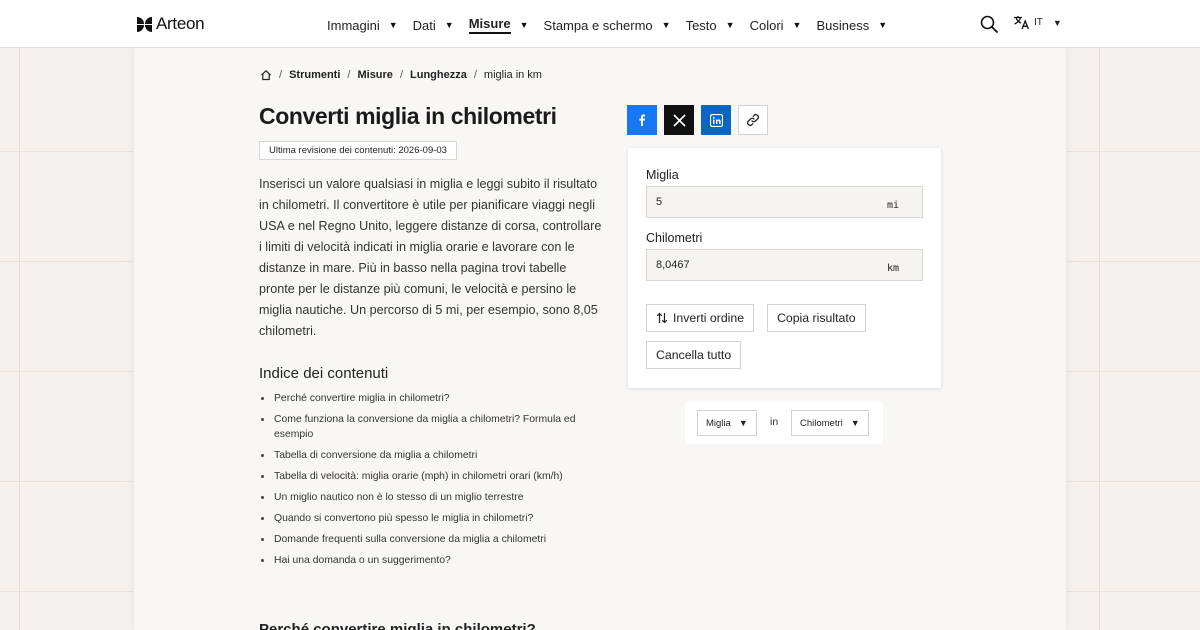 This screenshot has height=630, width=1200. Describe the element at coordinates (489, 25) in the screenshot. I see `nav-label: Misure` at that location.